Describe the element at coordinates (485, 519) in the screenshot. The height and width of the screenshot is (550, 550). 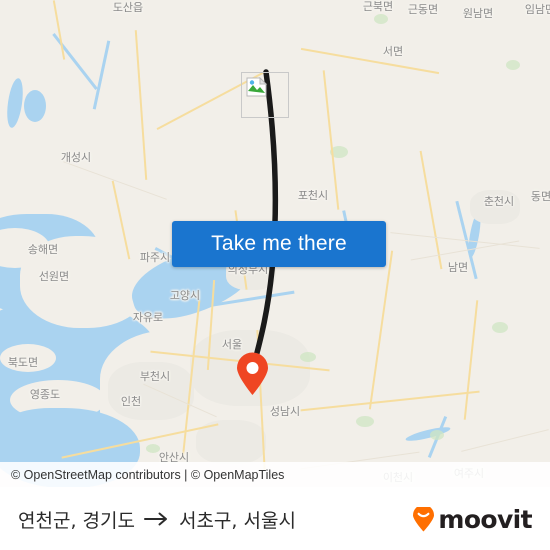
I see `moovit-wordmark: moovit` at that location.